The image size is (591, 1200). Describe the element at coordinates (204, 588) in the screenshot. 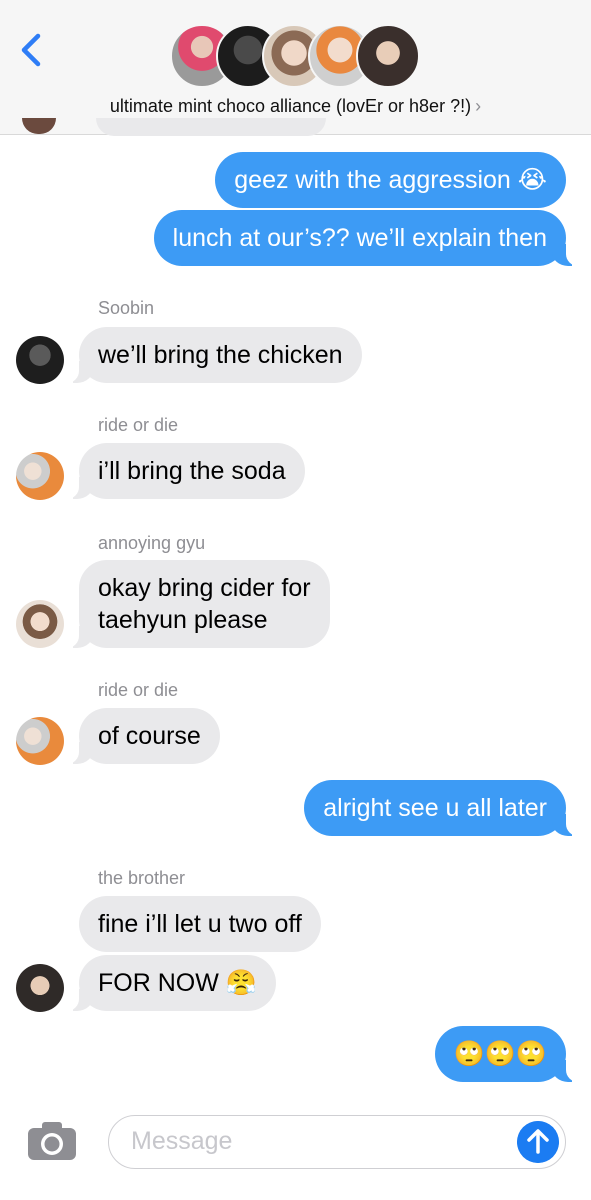

I see `message-text-line: okay bring cider for` at that location.